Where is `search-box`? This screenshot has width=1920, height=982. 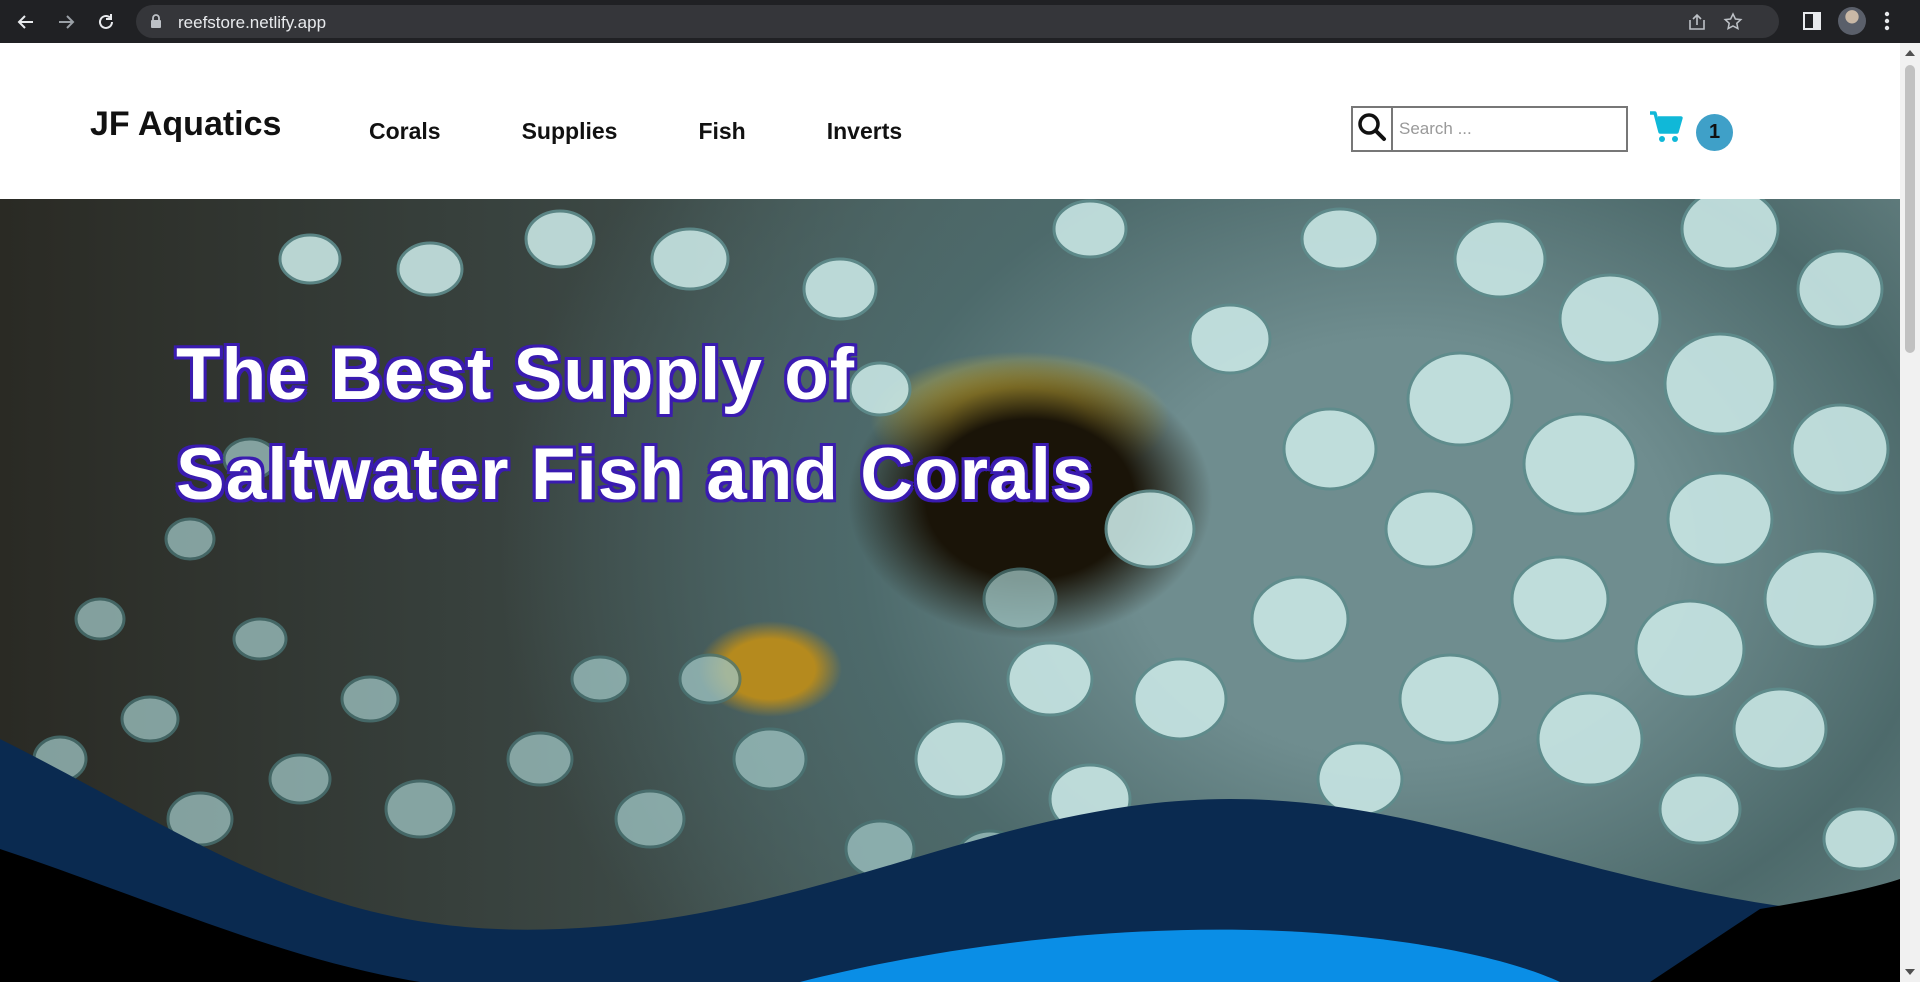 search-box is located at coordinates (1489, 129).